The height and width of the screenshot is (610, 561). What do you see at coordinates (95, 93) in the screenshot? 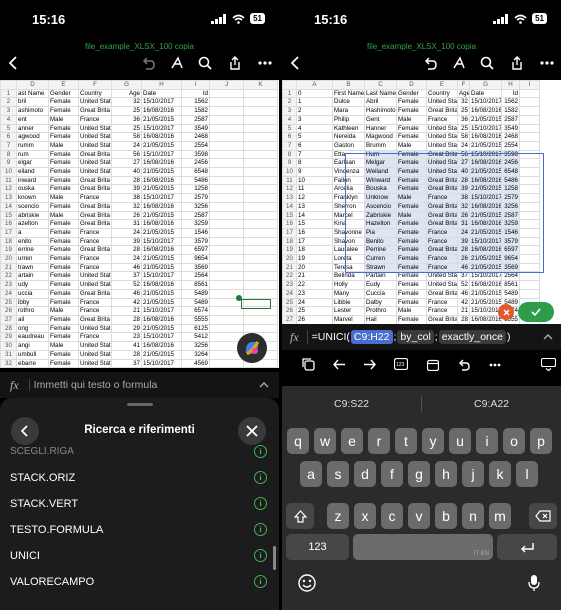
I see `cell: Country` at bounding box center [95, 93].